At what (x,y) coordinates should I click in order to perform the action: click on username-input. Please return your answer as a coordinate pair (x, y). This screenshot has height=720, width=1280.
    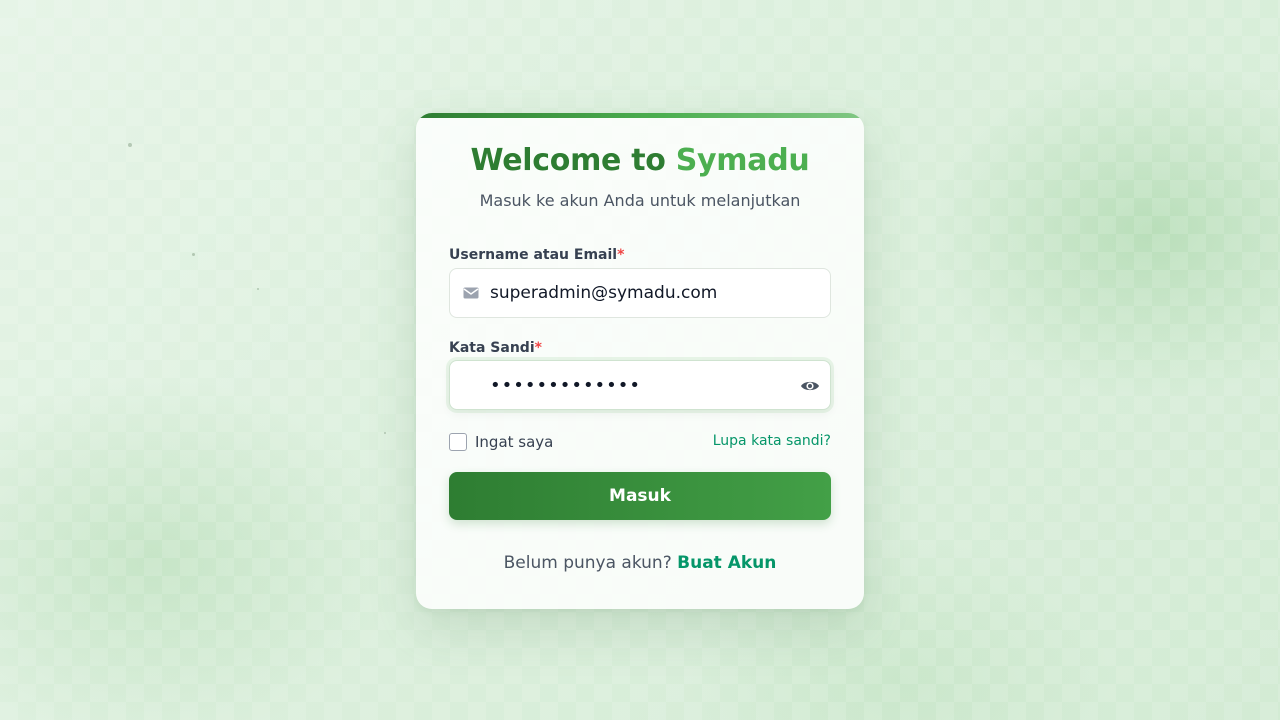
    Looking at the image, I should click on (640, 293).